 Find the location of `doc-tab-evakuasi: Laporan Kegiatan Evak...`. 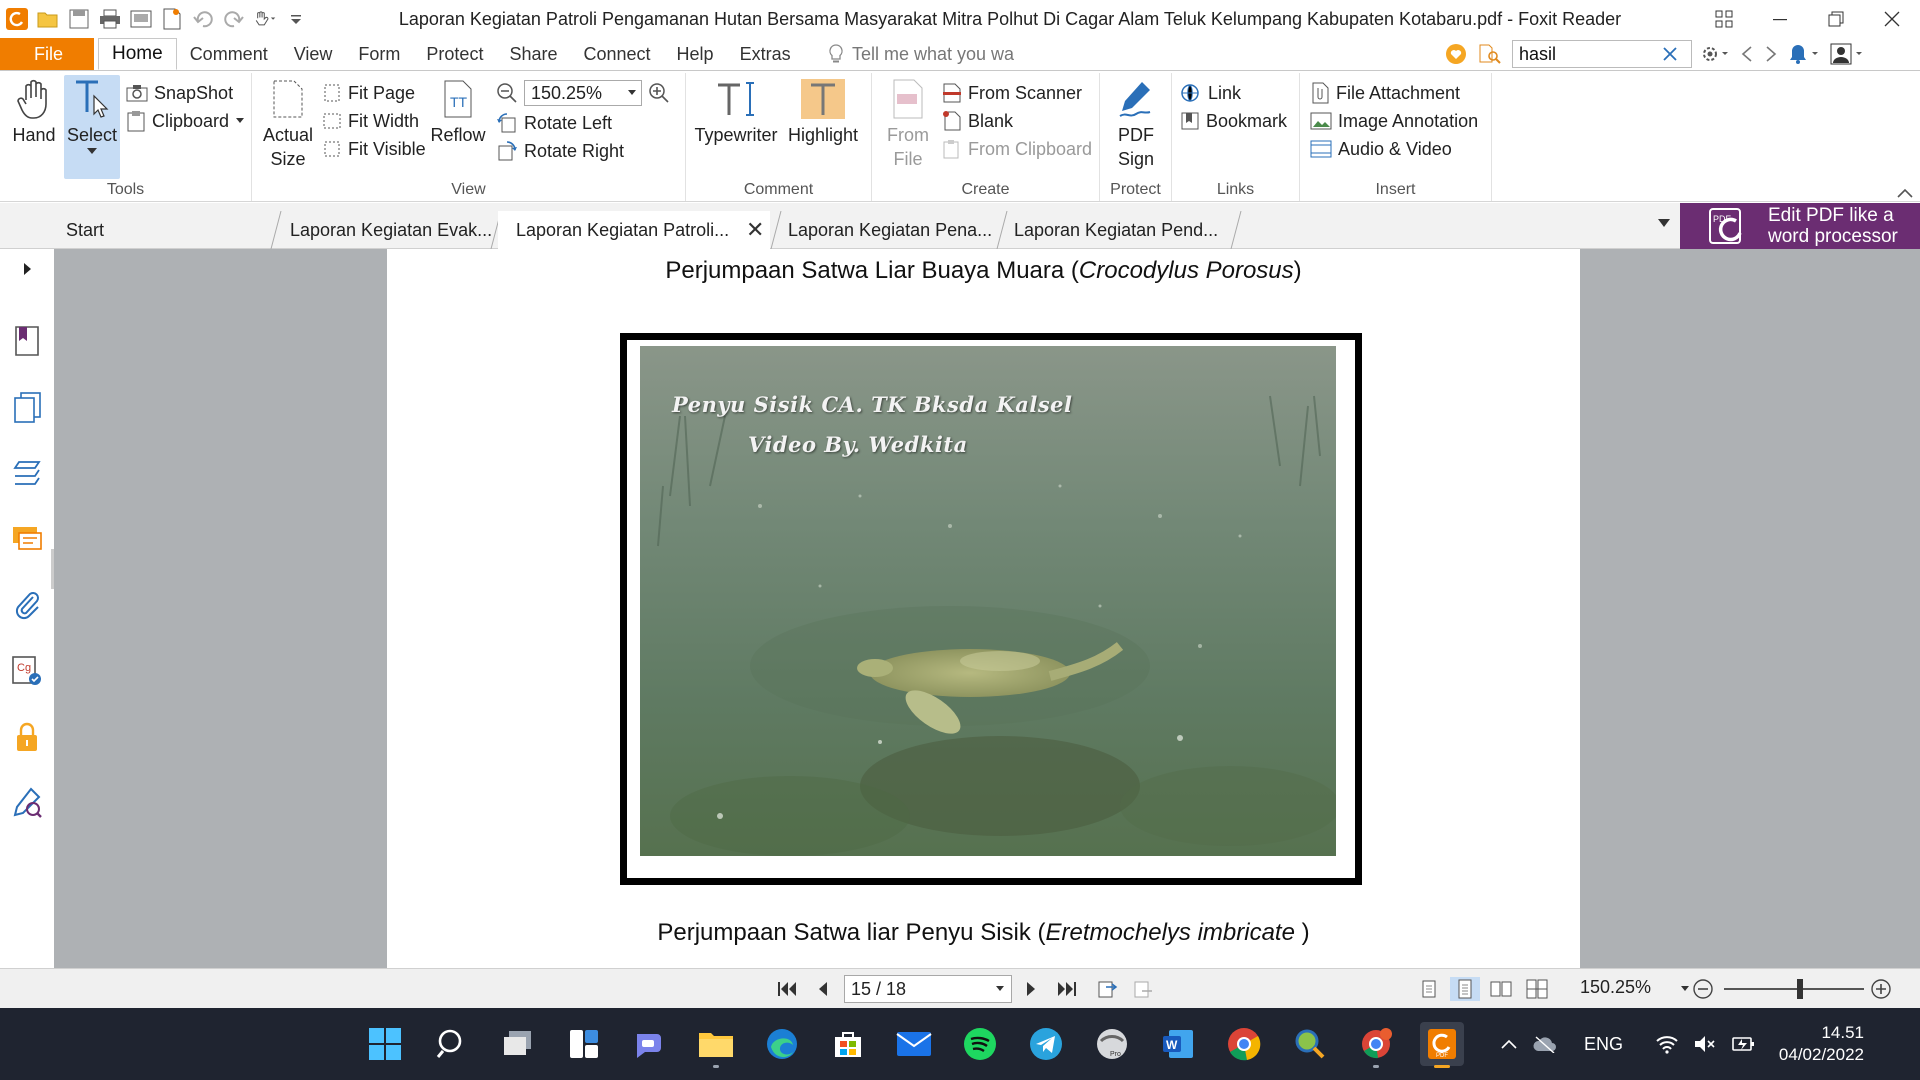

doc-tab-evakuasi: Laporan Kegiatan Evak... is located at coordinates (382, 230).